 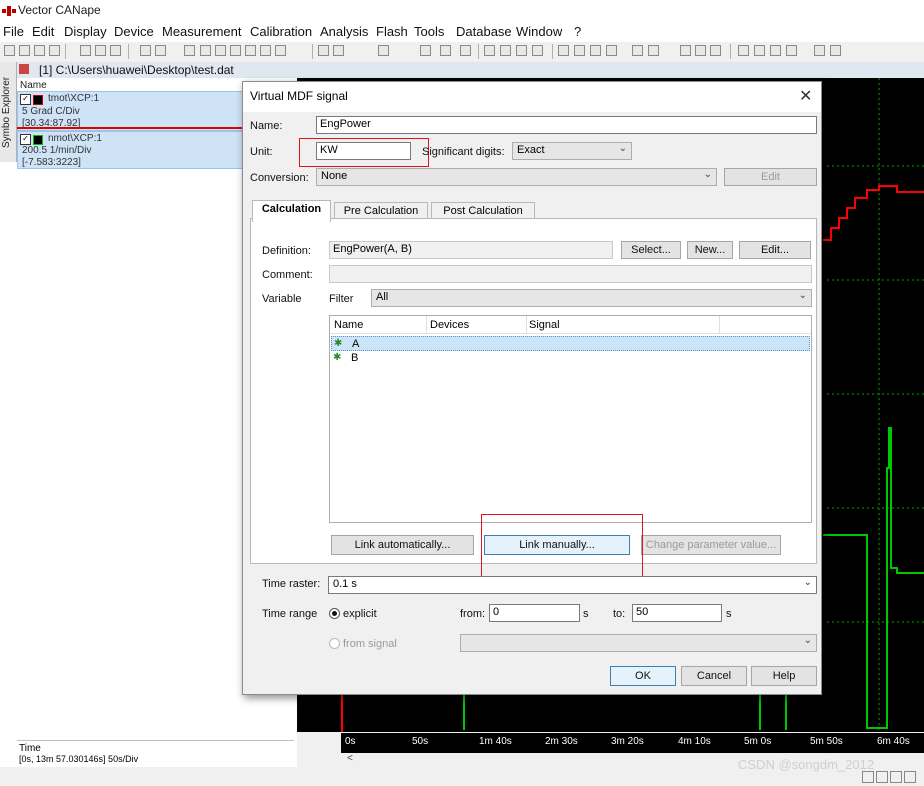 I want to click on menu-measurement: Measurement, so click(x=201, y=31).